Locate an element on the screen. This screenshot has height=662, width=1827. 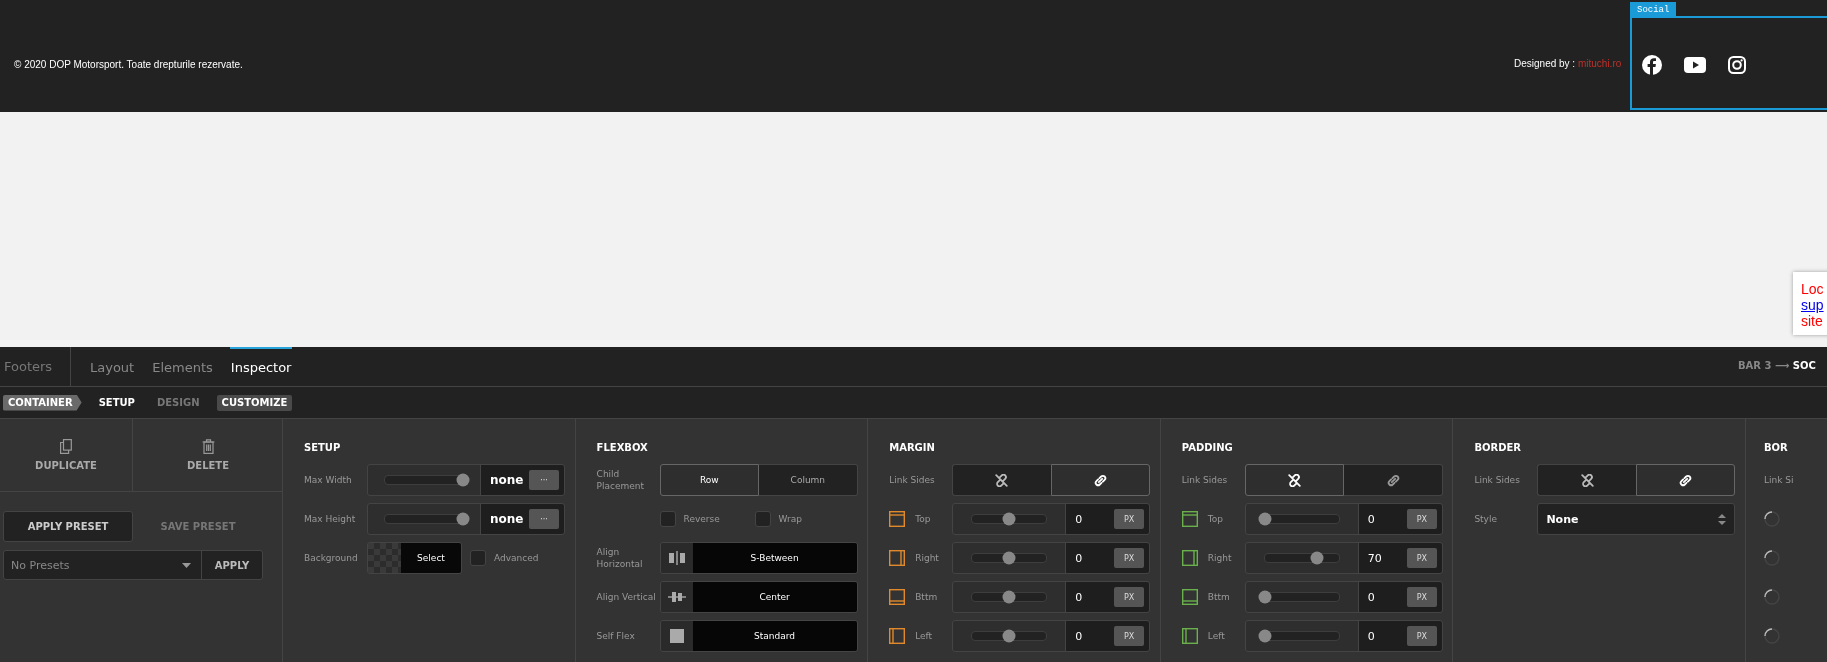
caret-icon is located at coordinates (186, 565).